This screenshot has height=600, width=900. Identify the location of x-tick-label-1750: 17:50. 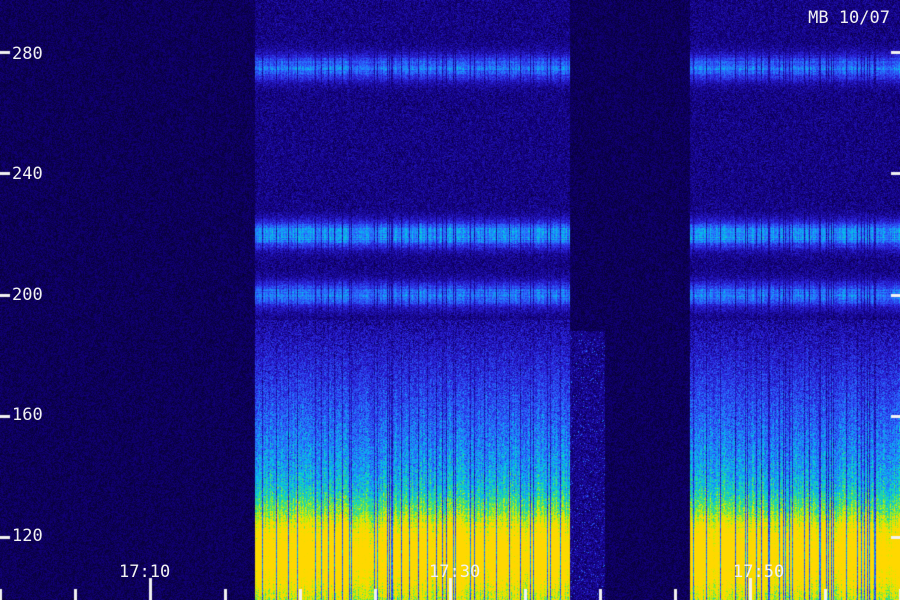
(759, 572).